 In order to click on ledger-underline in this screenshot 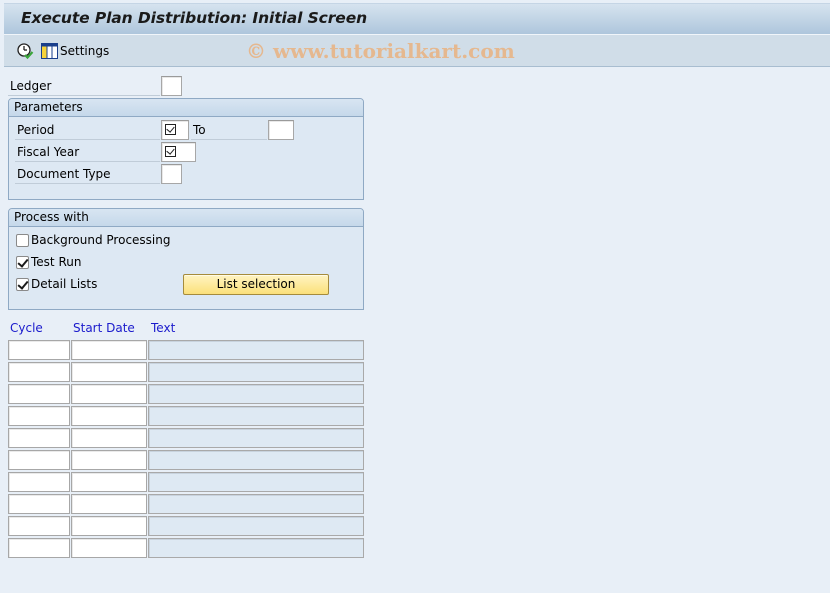, I will do `click(84, 95)`.